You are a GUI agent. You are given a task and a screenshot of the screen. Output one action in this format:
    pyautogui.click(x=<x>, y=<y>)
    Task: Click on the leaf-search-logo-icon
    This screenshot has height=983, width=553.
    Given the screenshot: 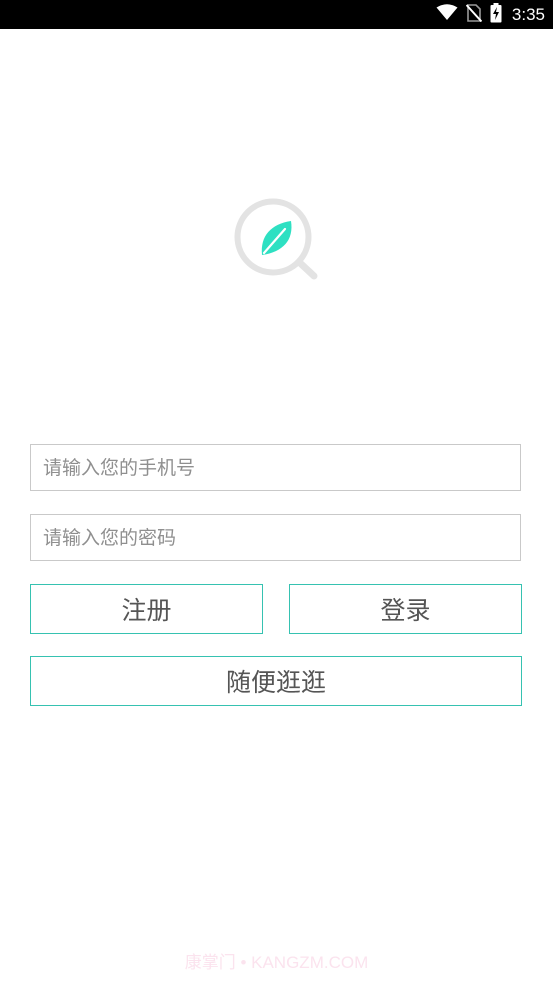 What is the action you would take?
    pyautogui.click(x=276, y=237)
    